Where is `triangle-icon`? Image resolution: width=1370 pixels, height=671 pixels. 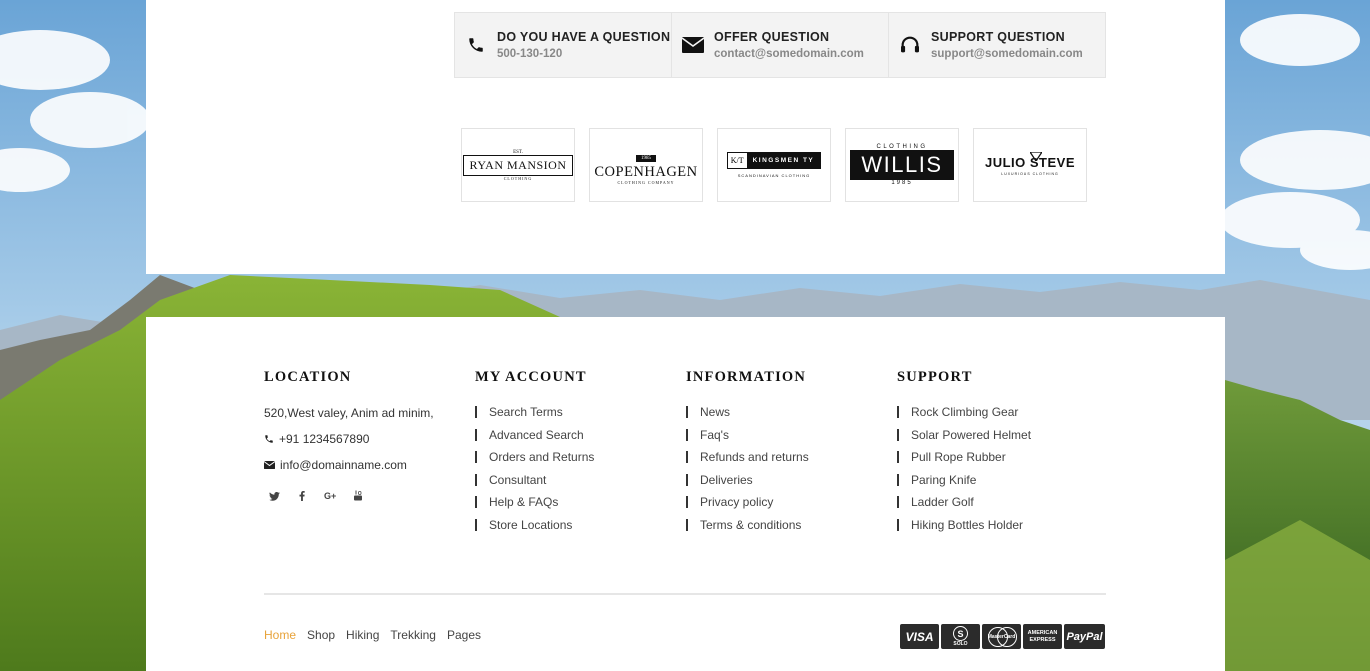
triangle-icon is located at coordinates (1036, 157).